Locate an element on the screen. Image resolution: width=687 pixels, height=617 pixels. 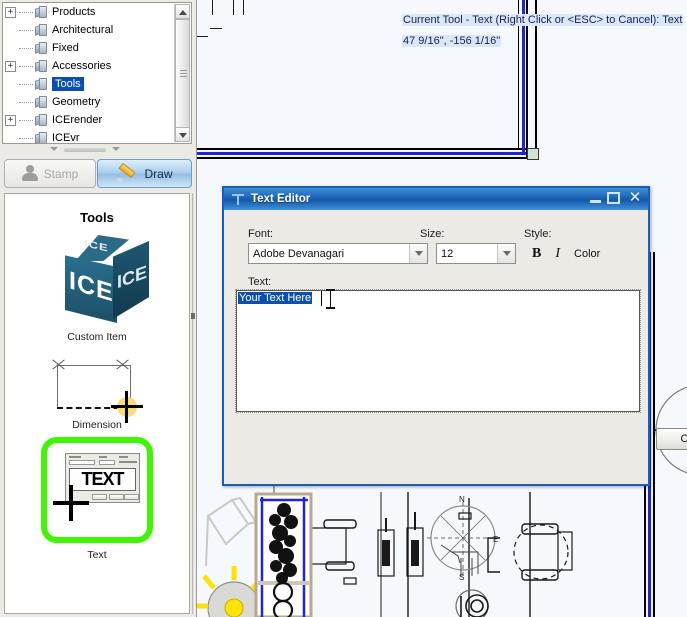
style-controls: B I Color is located at coordinates (566, 253).